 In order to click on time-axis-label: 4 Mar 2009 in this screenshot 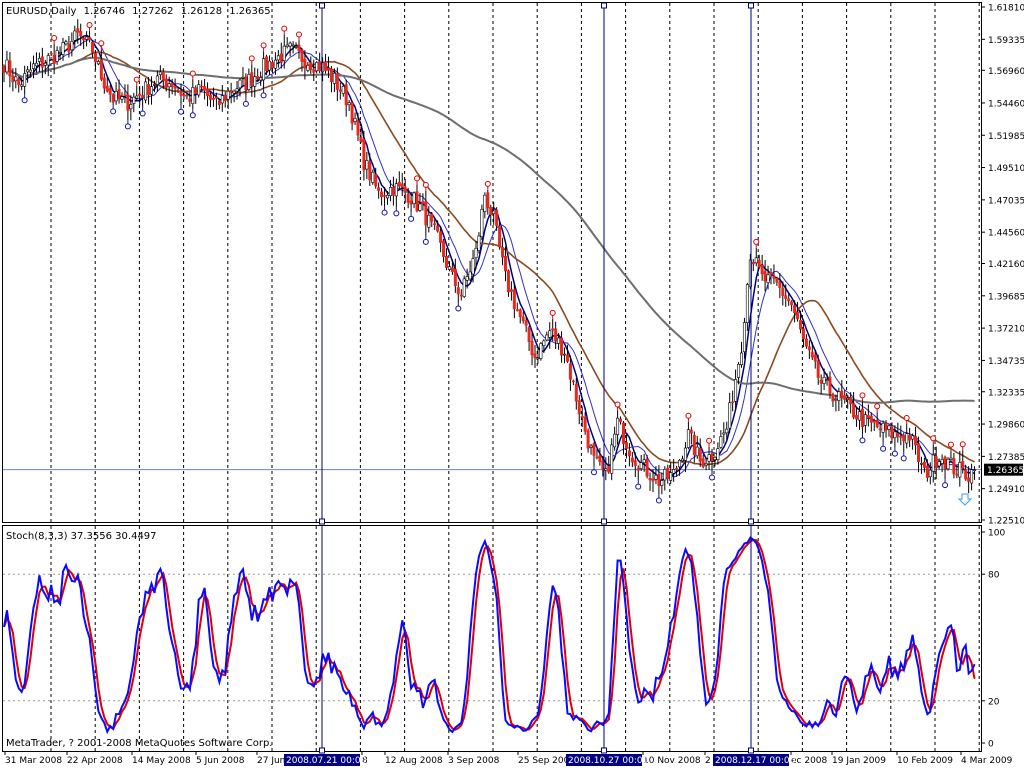, I will do `click(987, 761)`.